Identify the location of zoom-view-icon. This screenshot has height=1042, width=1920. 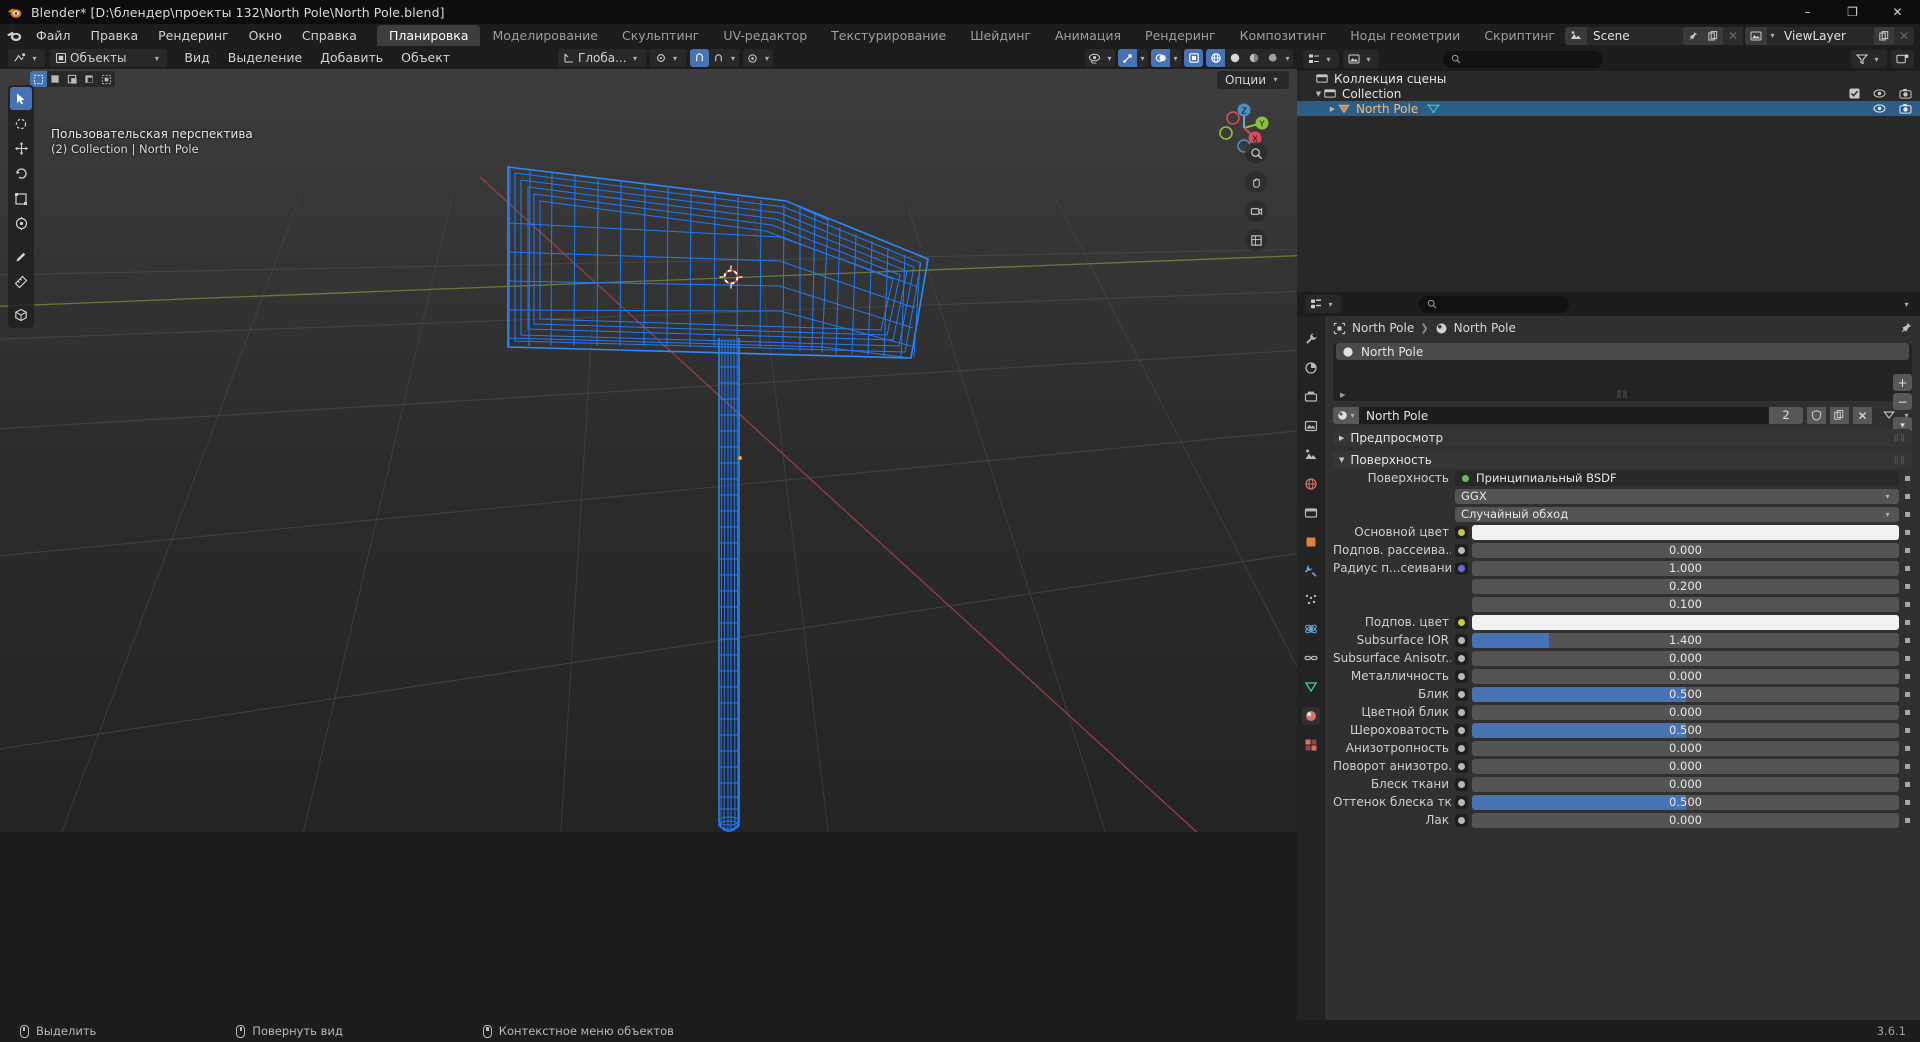
(1256, 153).